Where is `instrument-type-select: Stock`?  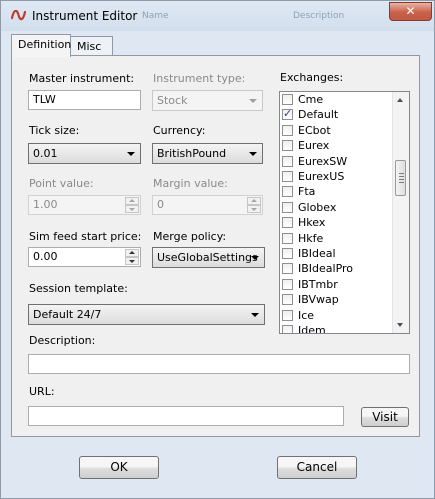
instrument-type-select: Stock is located at coordinates (207, 100).